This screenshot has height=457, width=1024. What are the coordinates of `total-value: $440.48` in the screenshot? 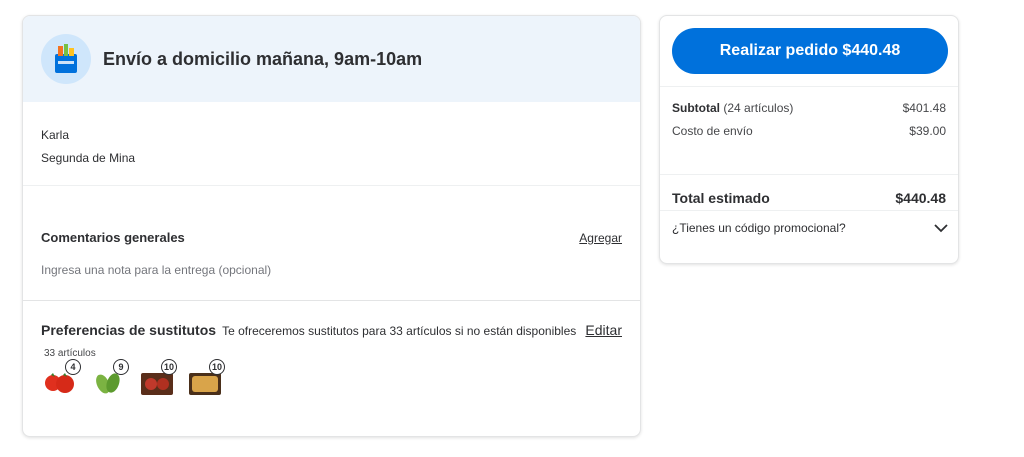 It's located at (920, 198).